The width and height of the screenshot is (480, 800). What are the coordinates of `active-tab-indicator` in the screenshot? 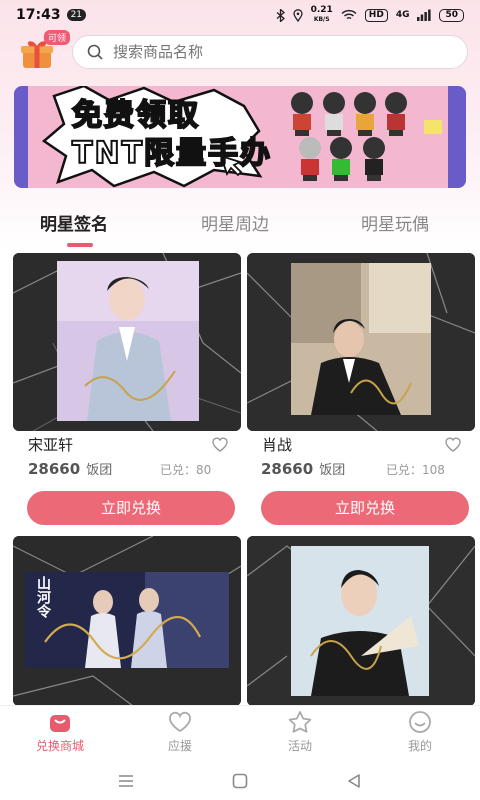 It's located at (80, 245).